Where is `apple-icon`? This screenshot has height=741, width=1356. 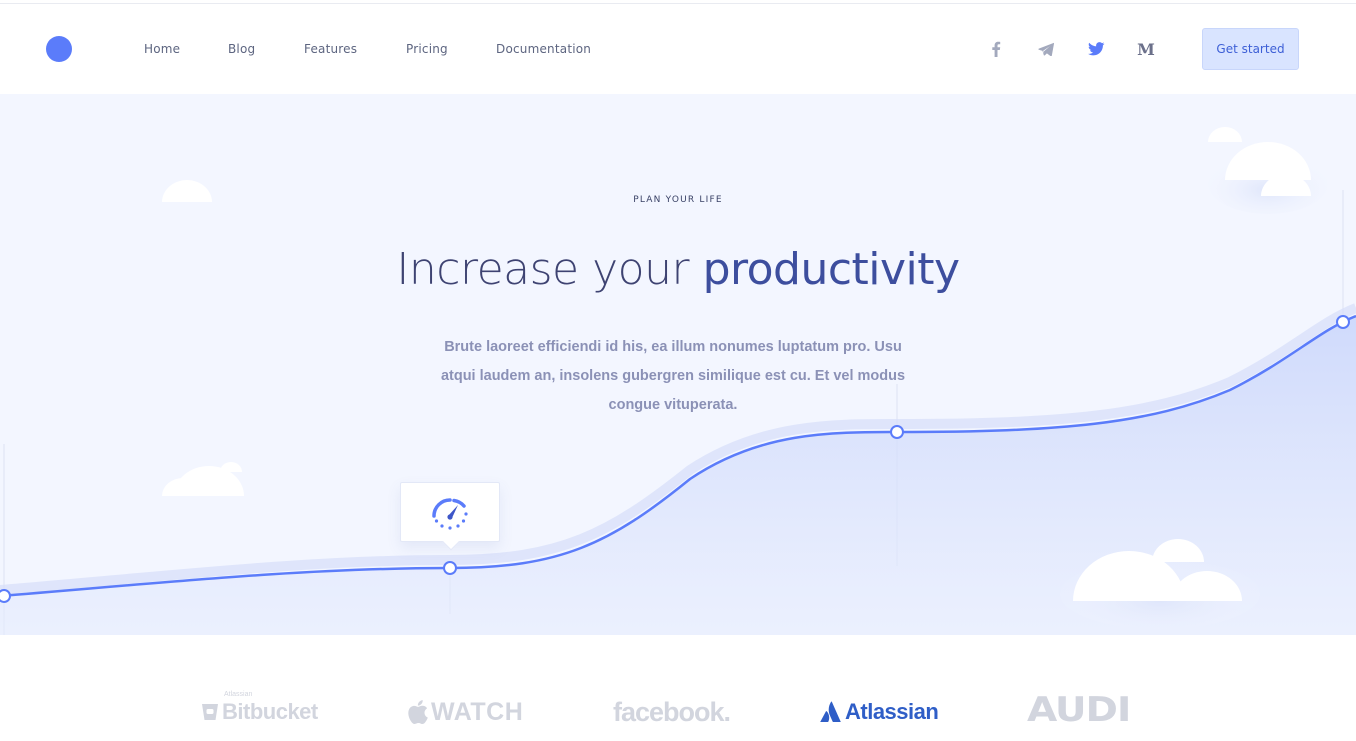
apple-icon is located at coordinates (418, 712).